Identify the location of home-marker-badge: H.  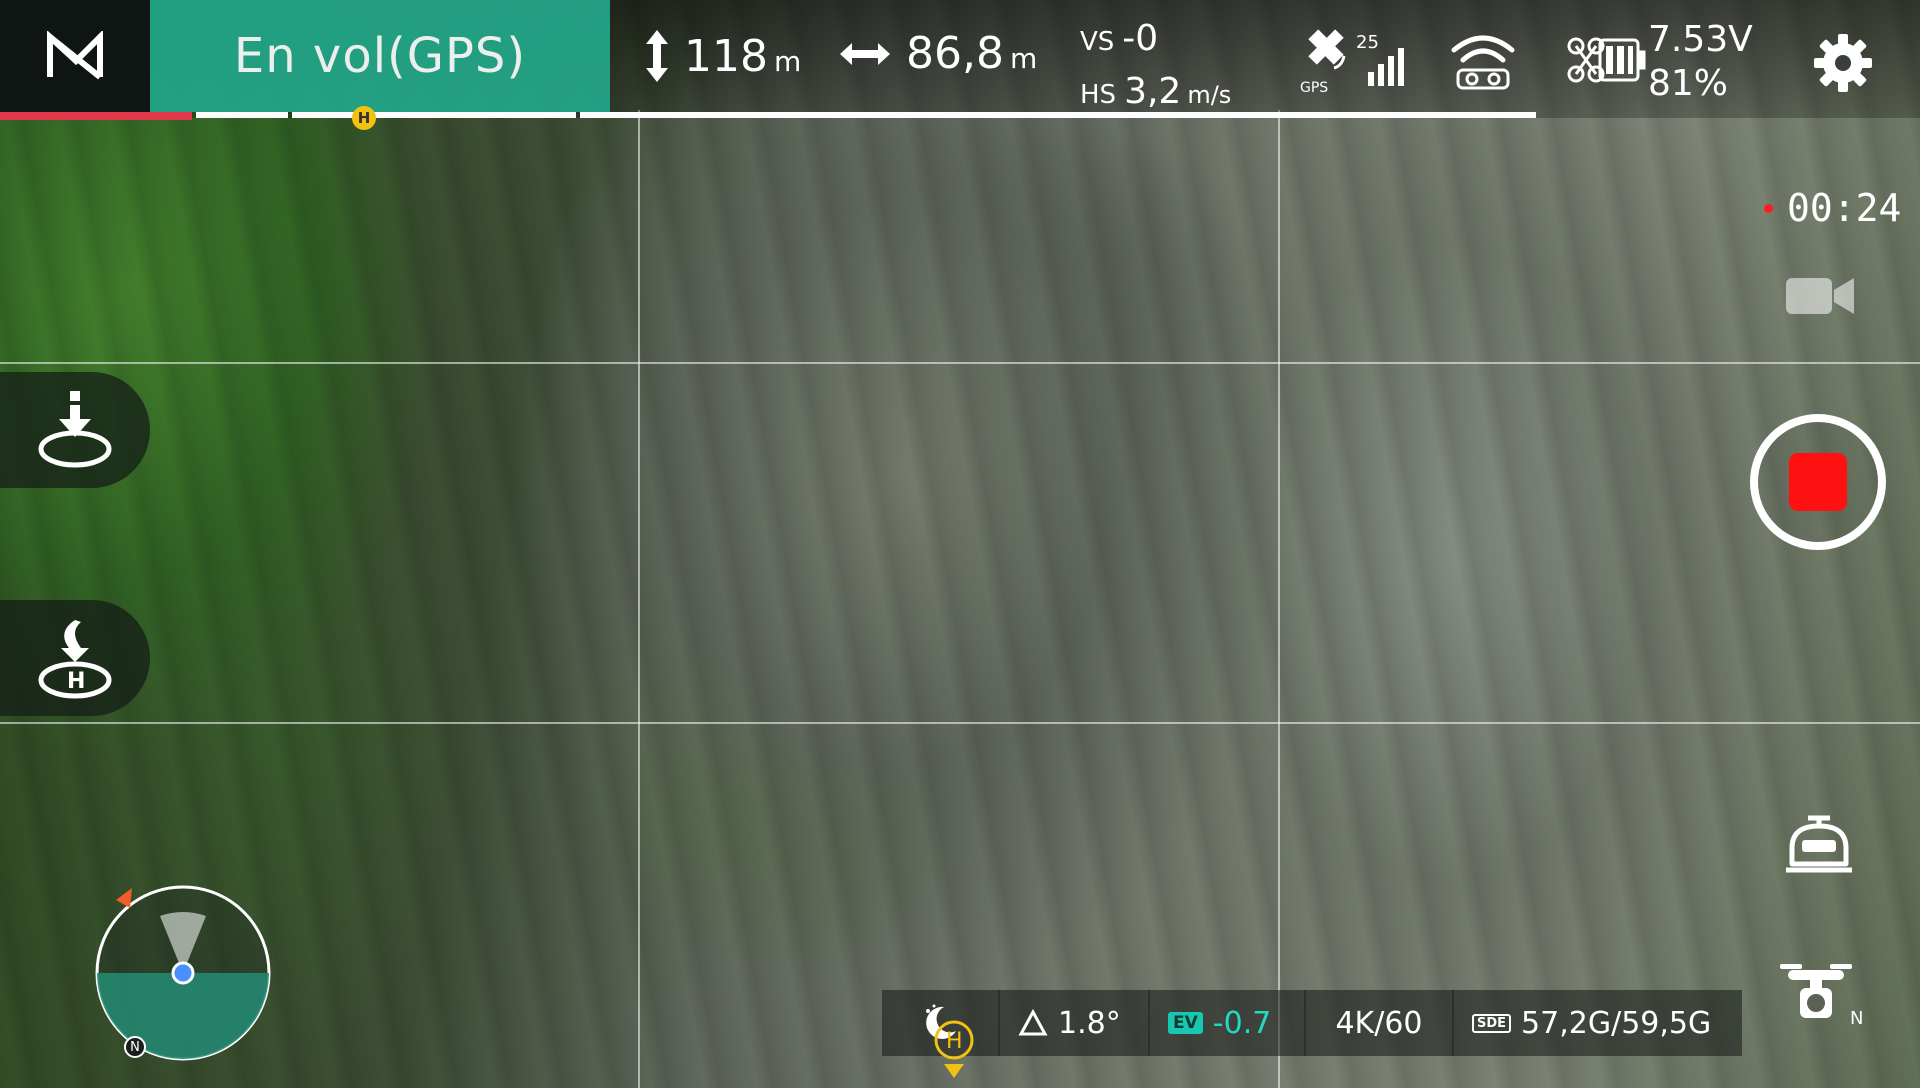
(364, 118).